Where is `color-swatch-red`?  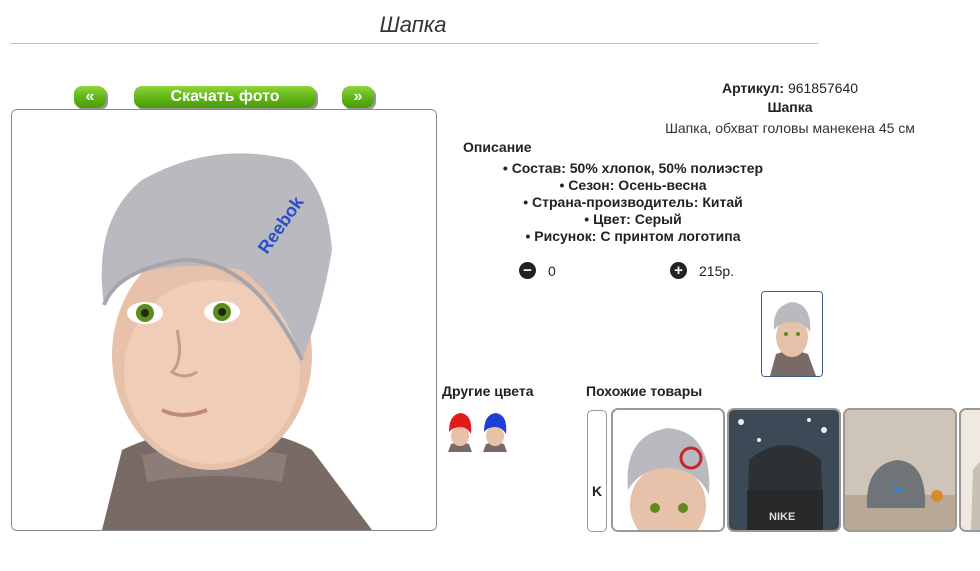 color-swatch-red is located at coordinates (460, 431).